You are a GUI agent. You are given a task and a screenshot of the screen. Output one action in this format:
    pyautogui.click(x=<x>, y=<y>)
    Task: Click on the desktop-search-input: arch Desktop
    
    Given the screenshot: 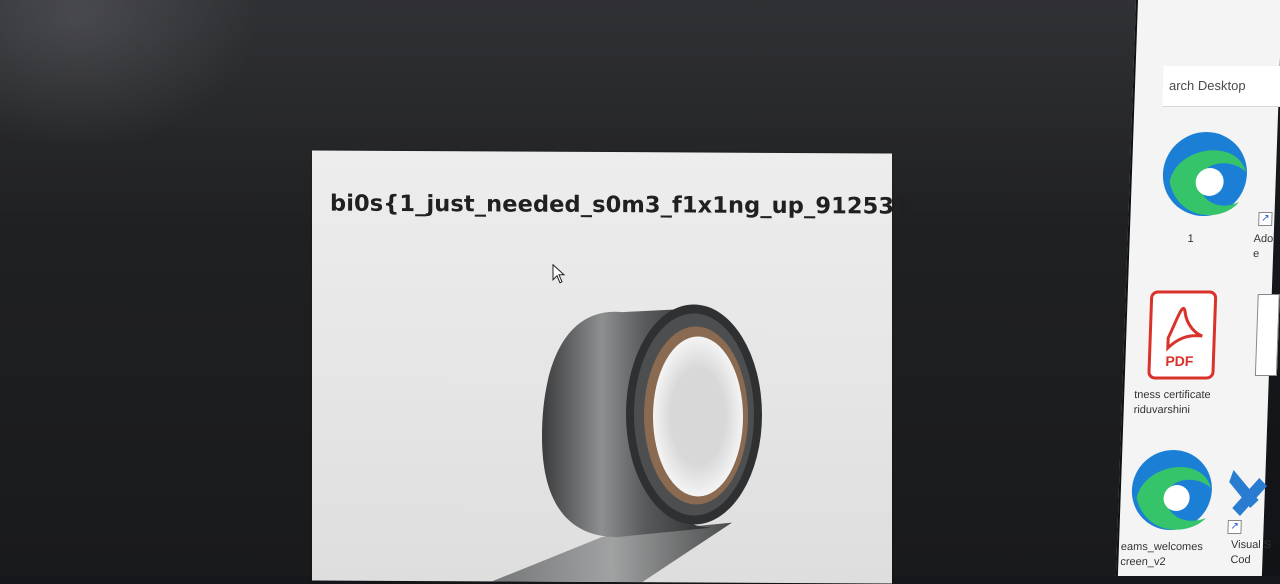 What is the action you would take?
    pyautogui.click(x=1221, y=86)
    